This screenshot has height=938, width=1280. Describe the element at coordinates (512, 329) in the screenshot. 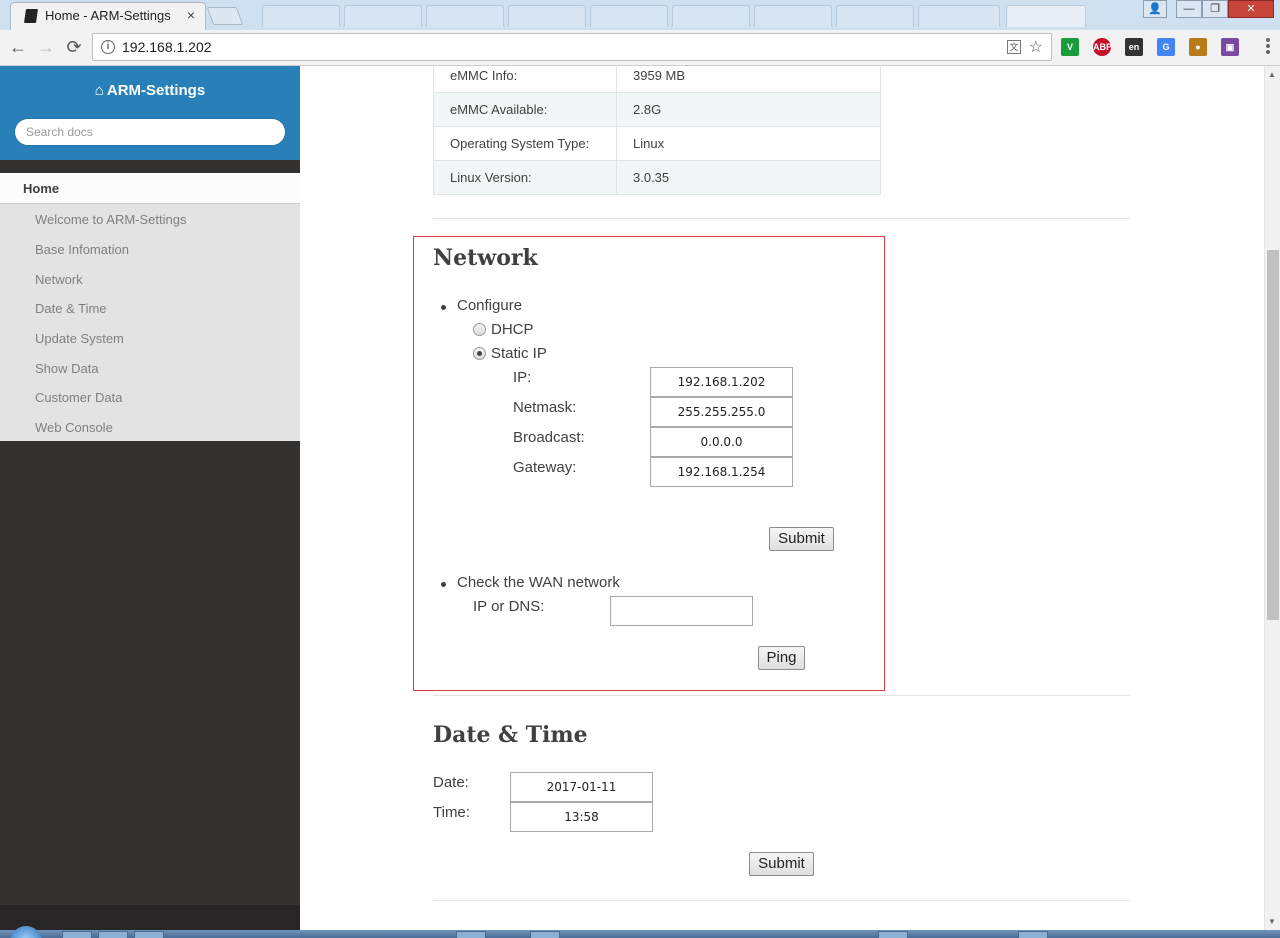

I see `dhcp-label: DHCP` at that location.